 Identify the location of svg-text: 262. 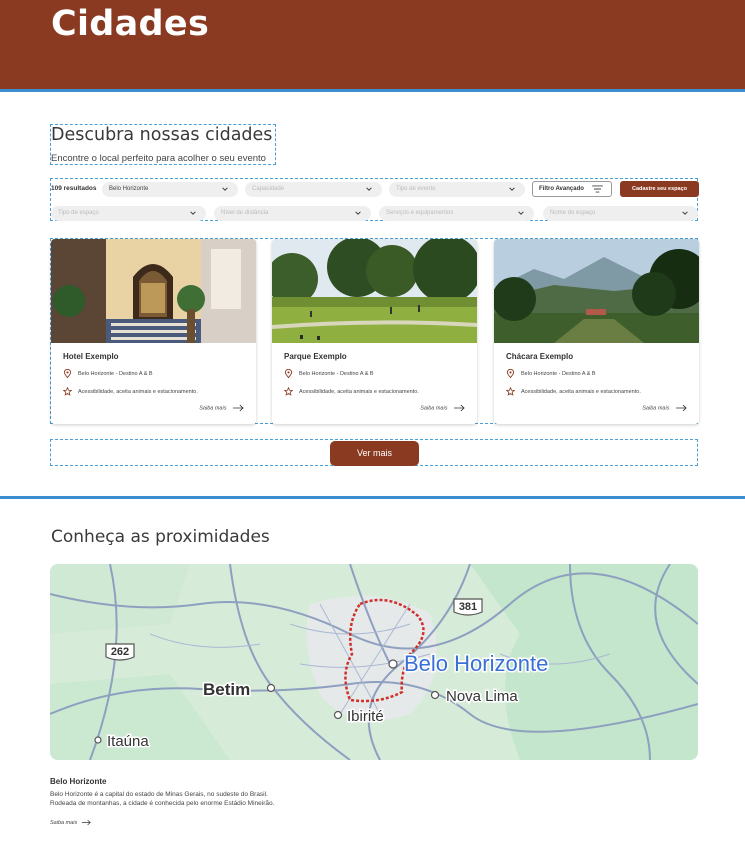
(120, 652).